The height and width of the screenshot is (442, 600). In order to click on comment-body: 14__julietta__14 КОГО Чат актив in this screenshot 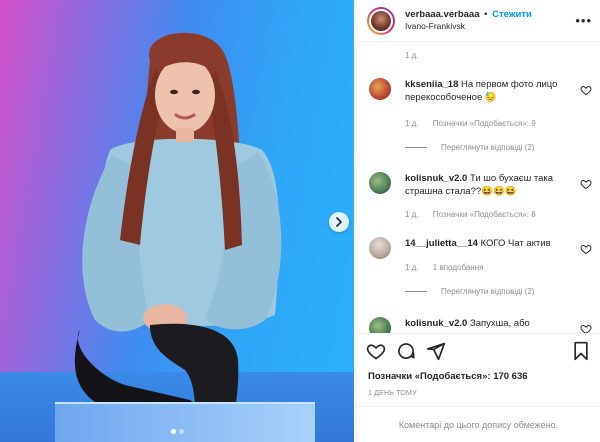, I will do `click(491, 243)`.